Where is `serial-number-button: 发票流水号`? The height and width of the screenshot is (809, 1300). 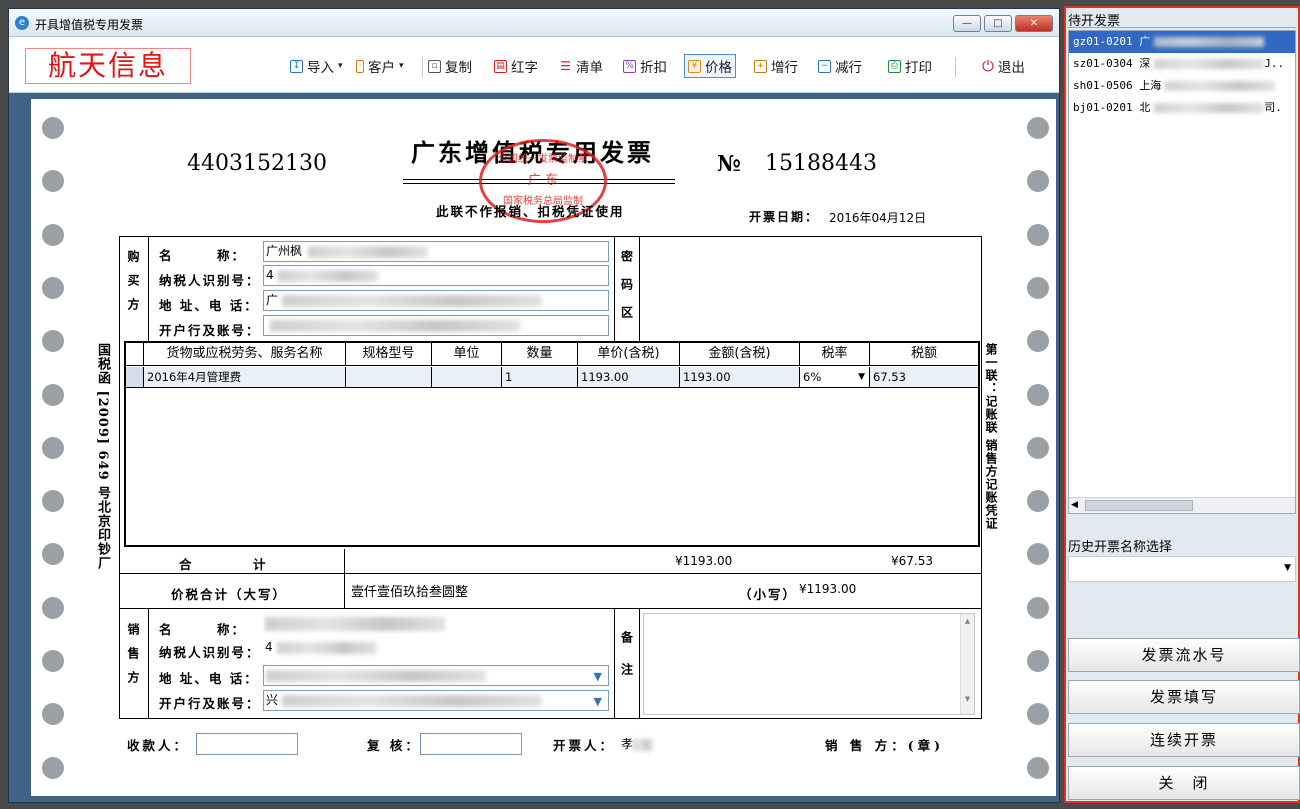
serial-number-button: 发票流水号 is located at coordinates (1184, 655).